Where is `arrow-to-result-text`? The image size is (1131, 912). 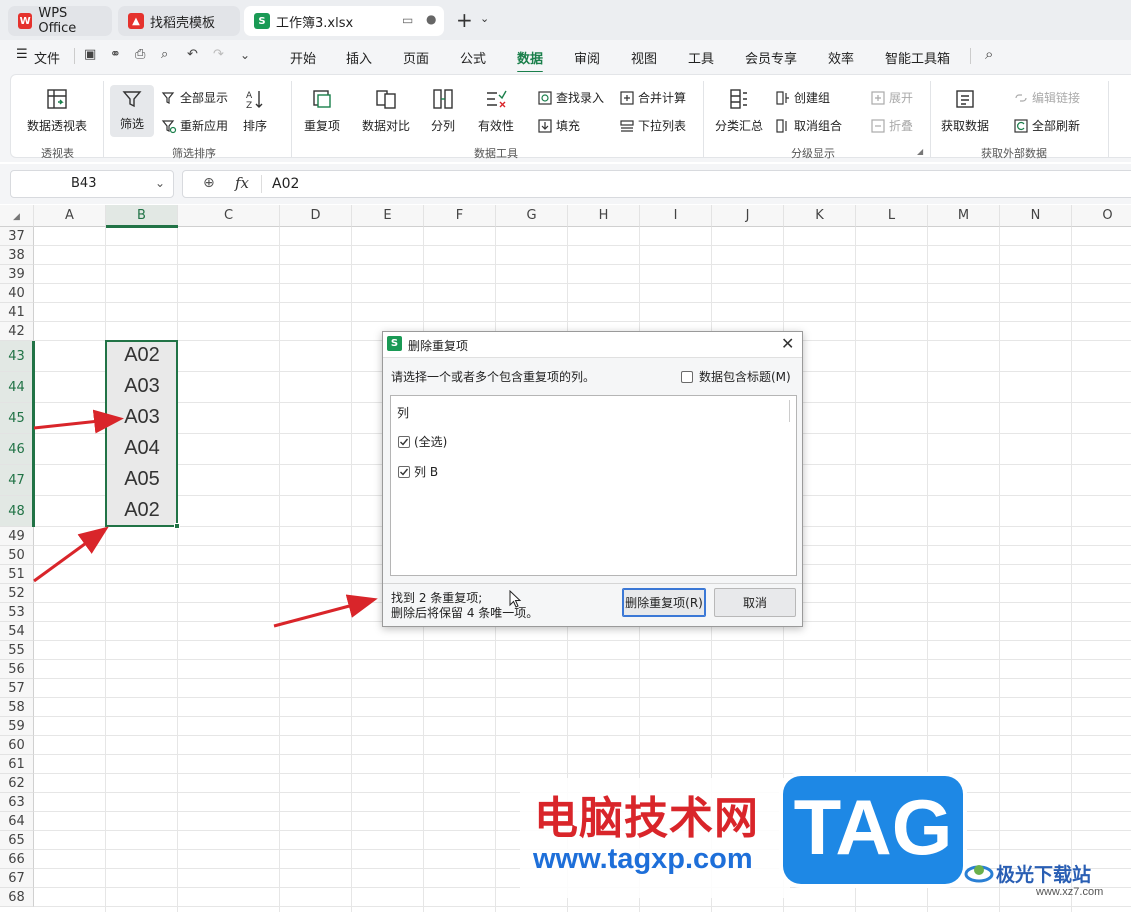
arrow-to-result-text is located at coordinates (325, 611).